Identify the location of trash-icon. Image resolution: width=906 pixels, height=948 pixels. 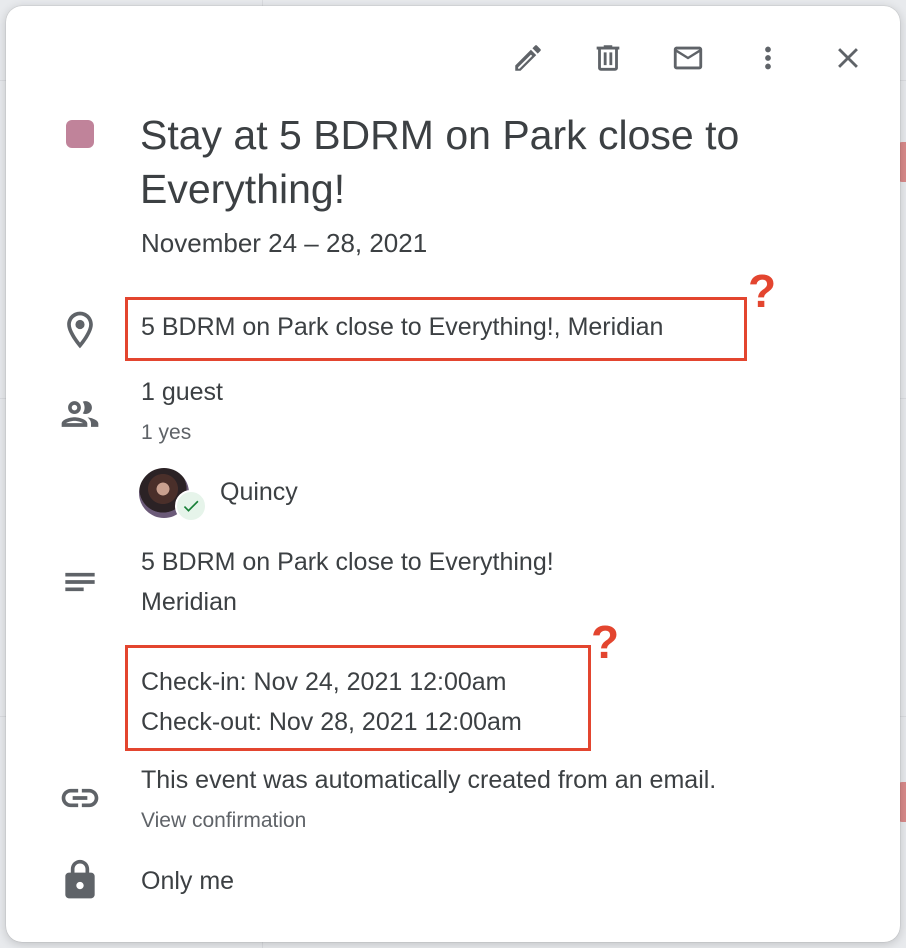
(608, 58).